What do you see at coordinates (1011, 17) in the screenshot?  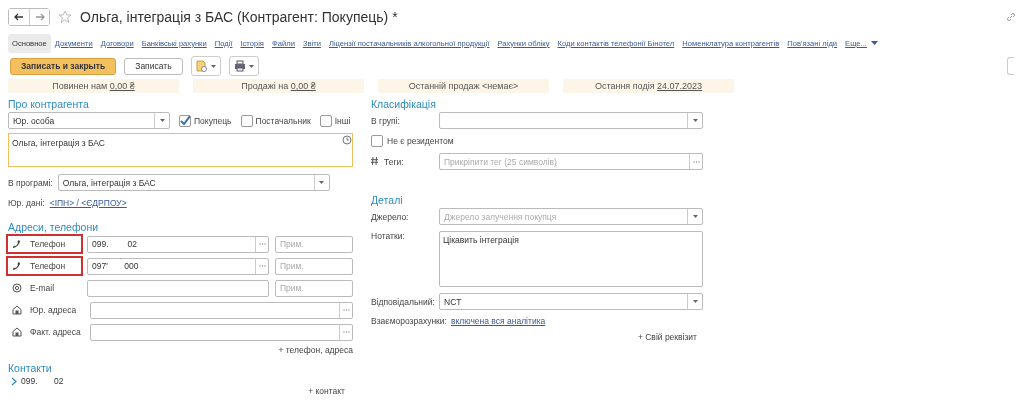 I see `link-icon` at bounding box center [1011, 17].